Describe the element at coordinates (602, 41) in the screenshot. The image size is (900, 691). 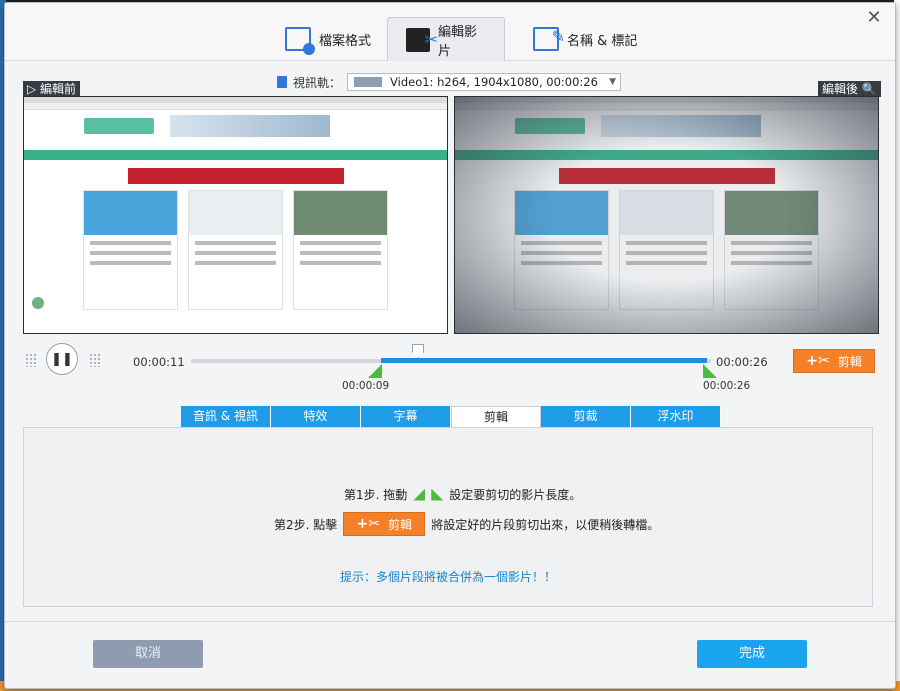
I see `tab-label: 名稱 & 標記` at that location.